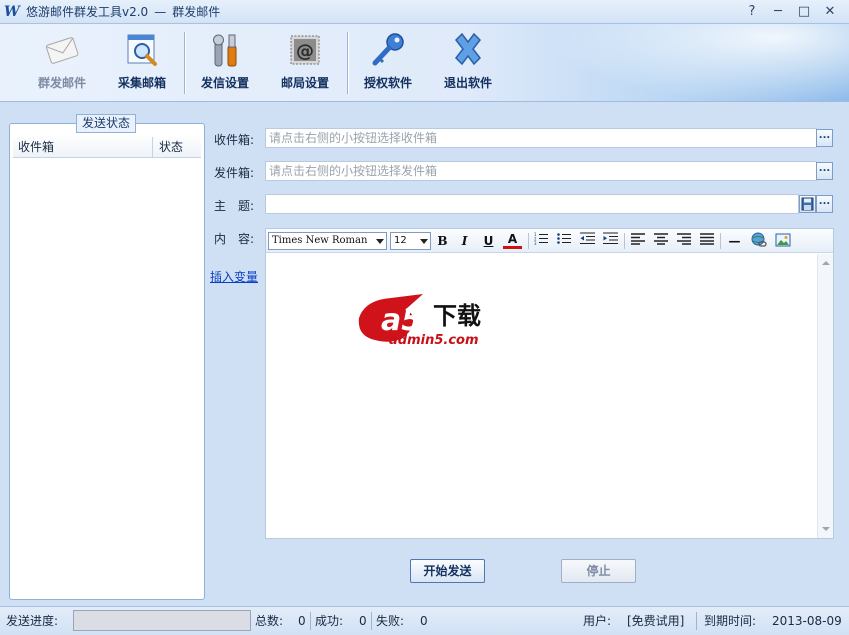  I want to click on send-settings-button: 发信设置, so click(225, 63).